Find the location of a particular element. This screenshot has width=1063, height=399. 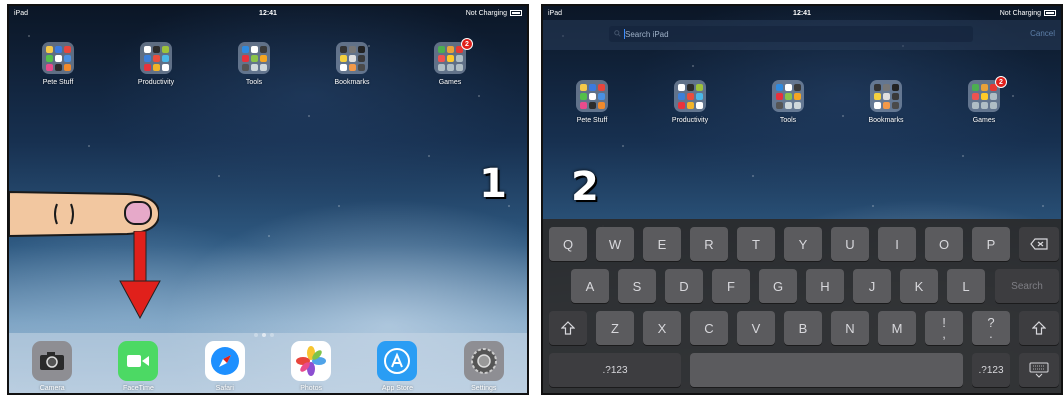

key-w: W is located at coordinates (615, 244).